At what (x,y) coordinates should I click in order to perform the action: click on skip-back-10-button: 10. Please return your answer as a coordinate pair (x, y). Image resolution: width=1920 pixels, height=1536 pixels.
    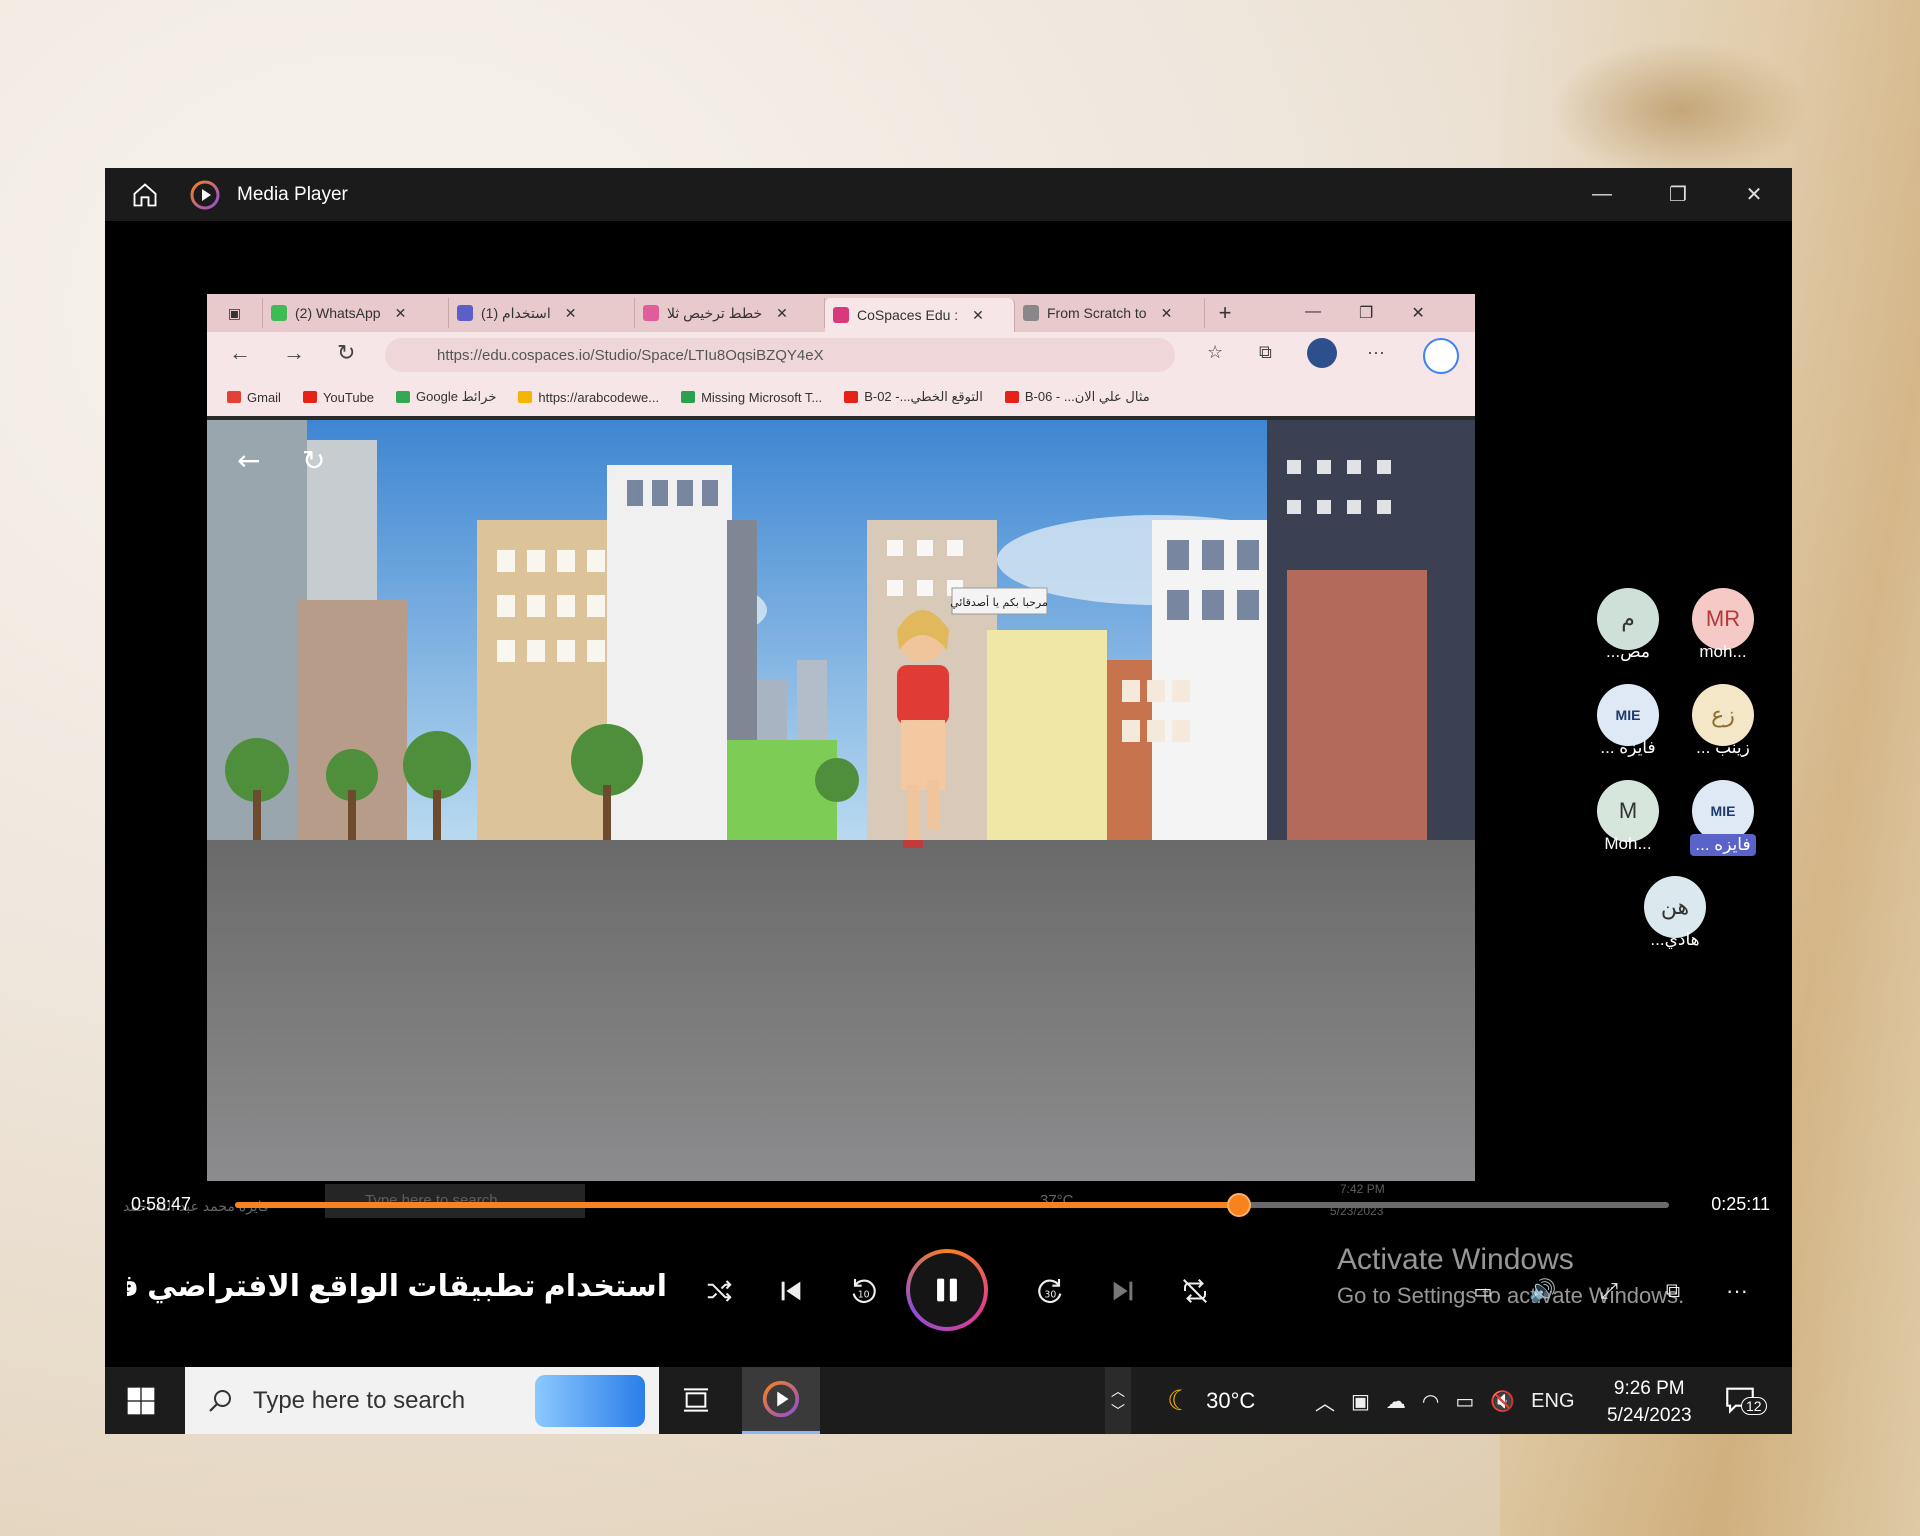
    Looking at the image, I should click on (863, 1291).